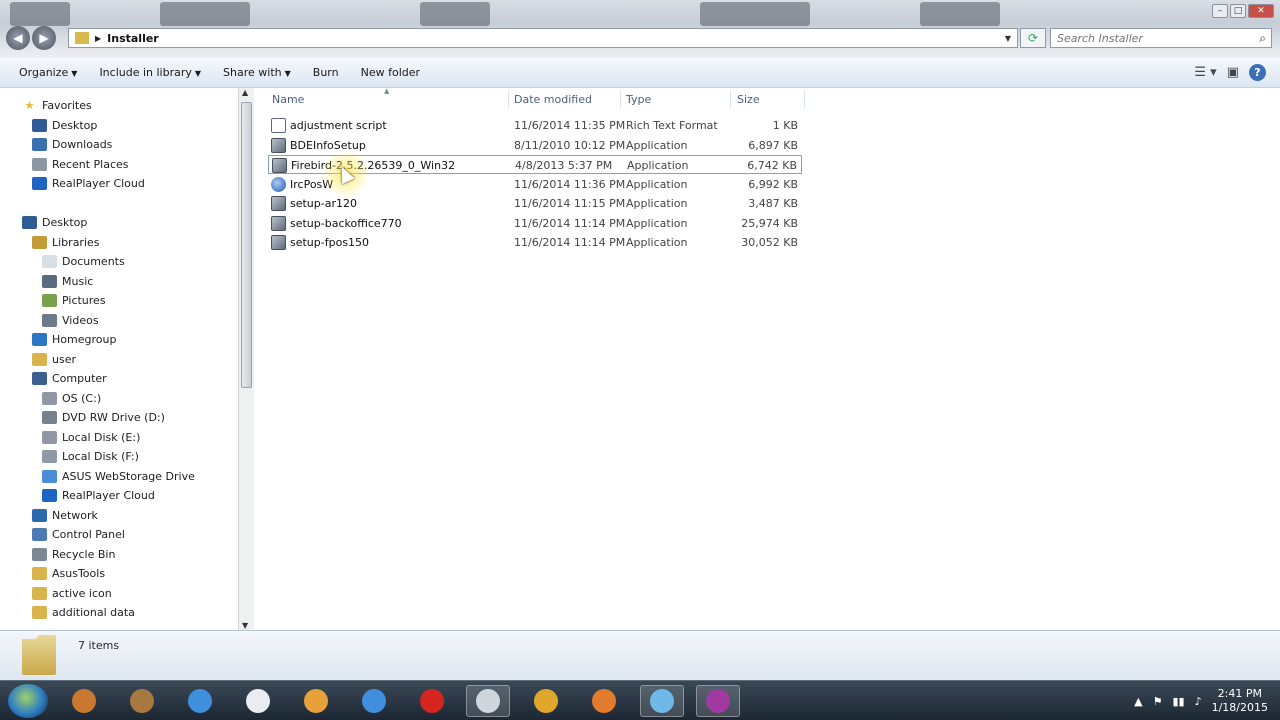 The height and width of the screenshot is (720, 1280). Describe the element at coordinates (769, 242) in the screenshot. I see `file-size: 30,052 KB` at that location.